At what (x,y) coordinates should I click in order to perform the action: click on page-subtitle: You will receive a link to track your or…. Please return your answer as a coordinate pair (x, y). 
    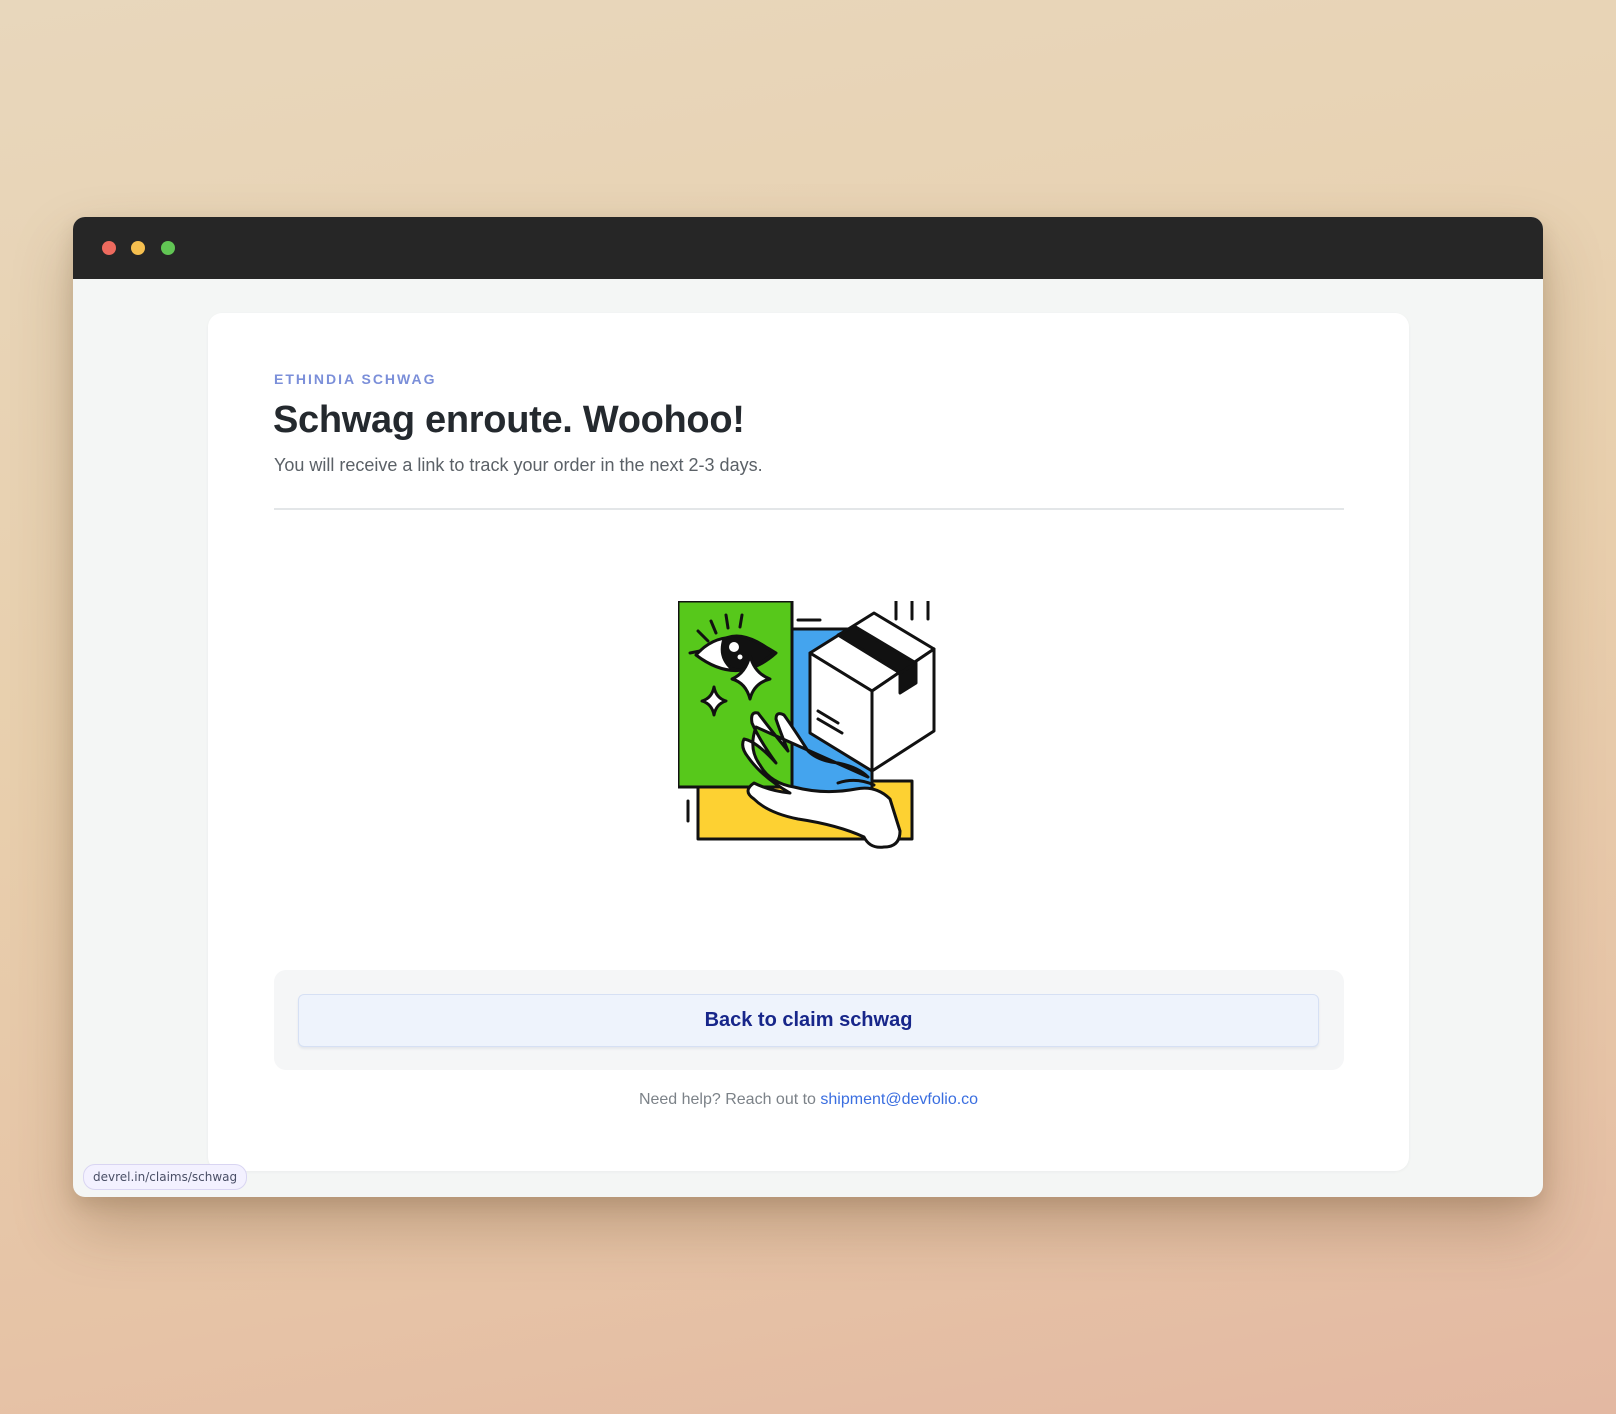
    Looking at the image, I should click on (518, 465).